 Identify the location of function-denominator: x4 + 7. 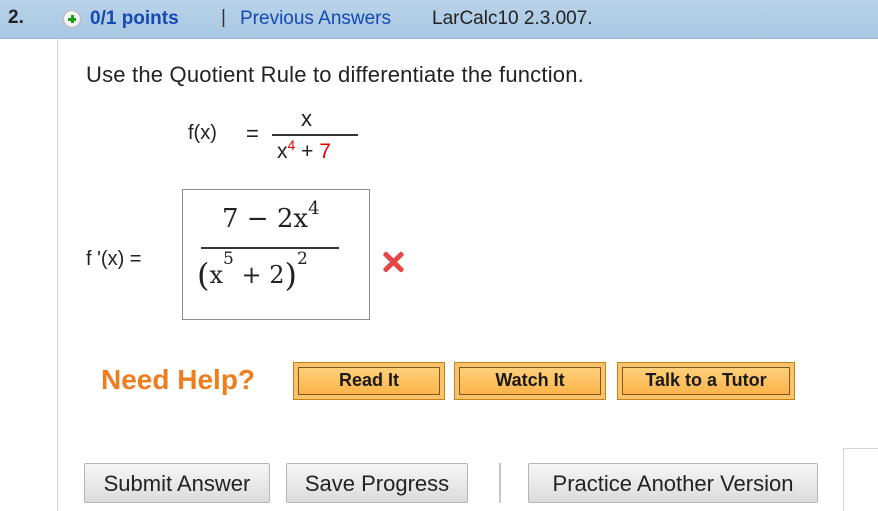
(304, 150).